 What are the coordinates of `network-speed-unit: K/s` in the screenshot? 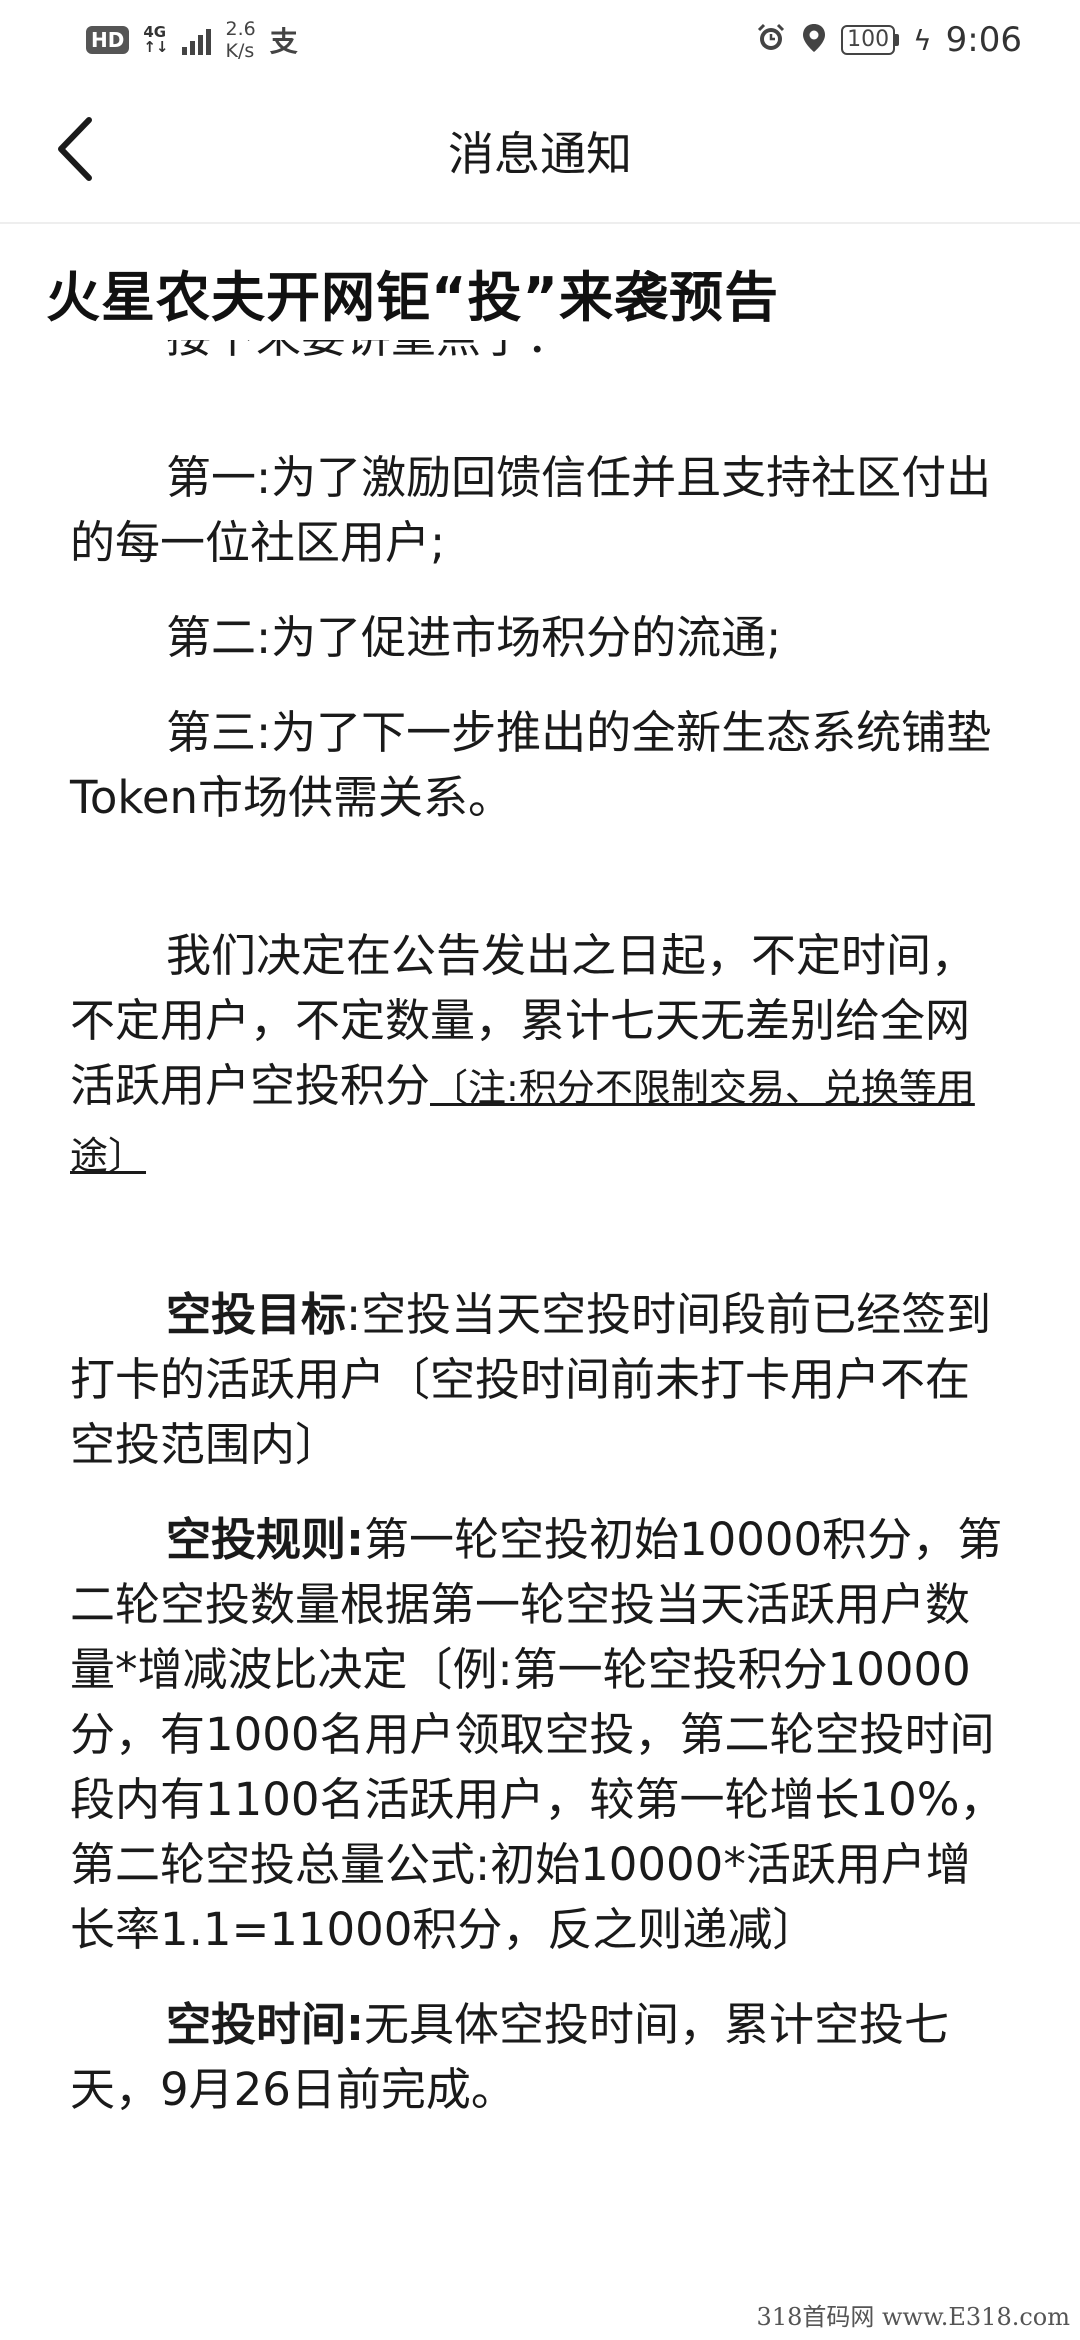 It's located at (240, 51).